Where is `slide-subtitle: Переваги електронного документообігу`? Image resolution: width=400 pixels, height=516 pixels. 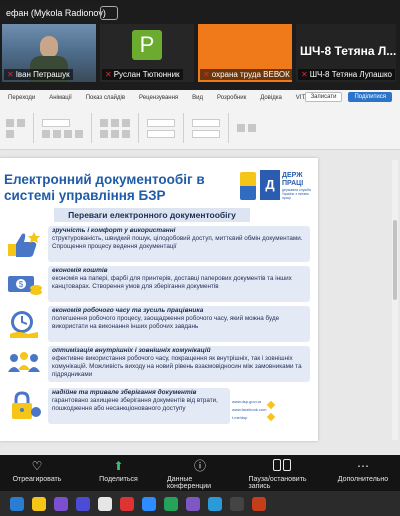
slide-subtitle: Переваги електронного документообігу is located at coordinates (152, 215).